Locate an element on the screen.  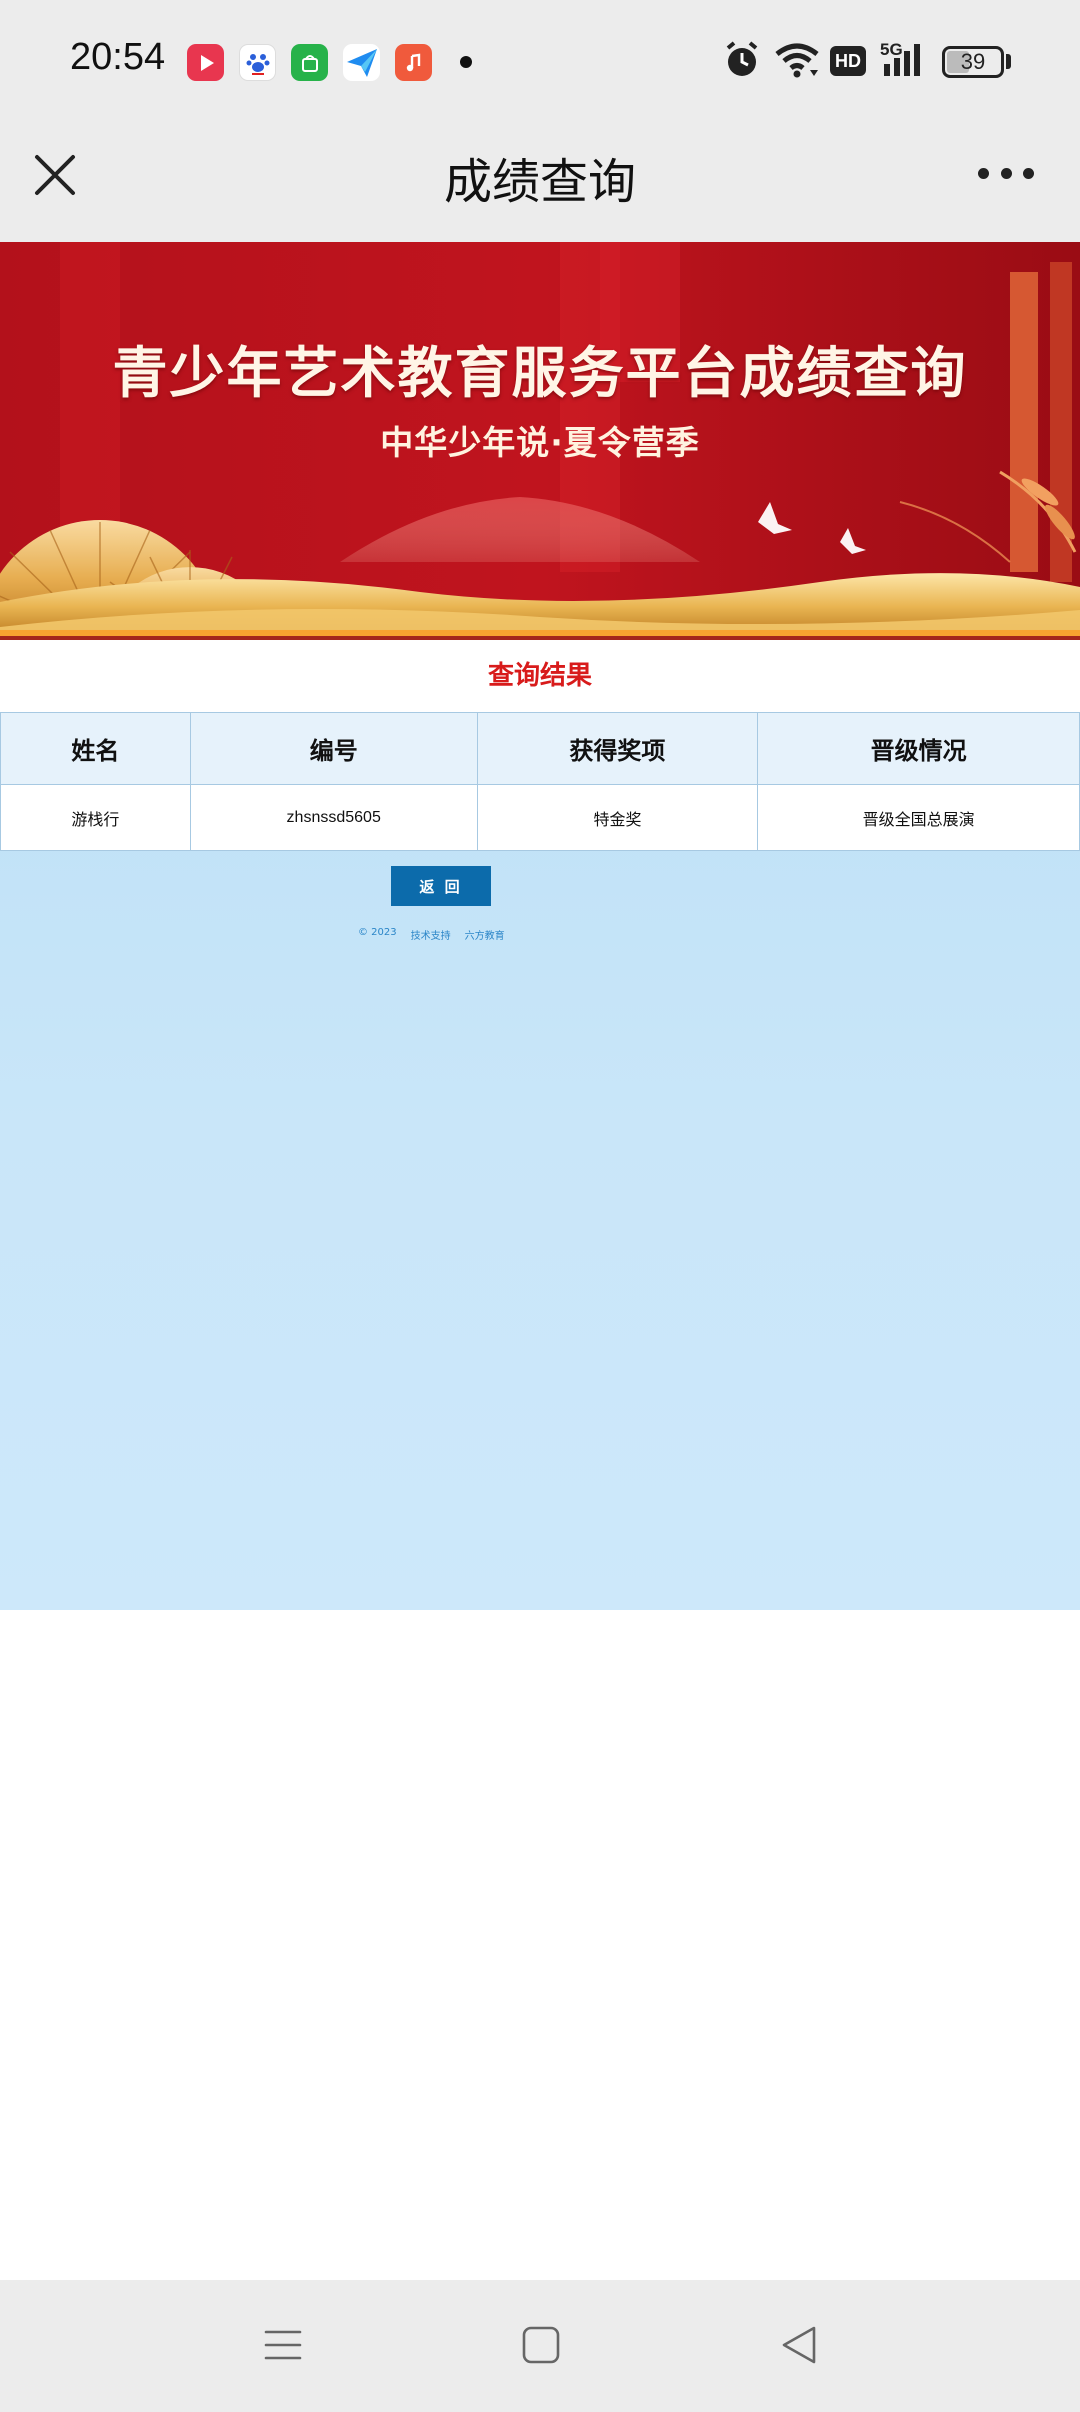
battery-icon: 39 is located at coordinates (973, 62).